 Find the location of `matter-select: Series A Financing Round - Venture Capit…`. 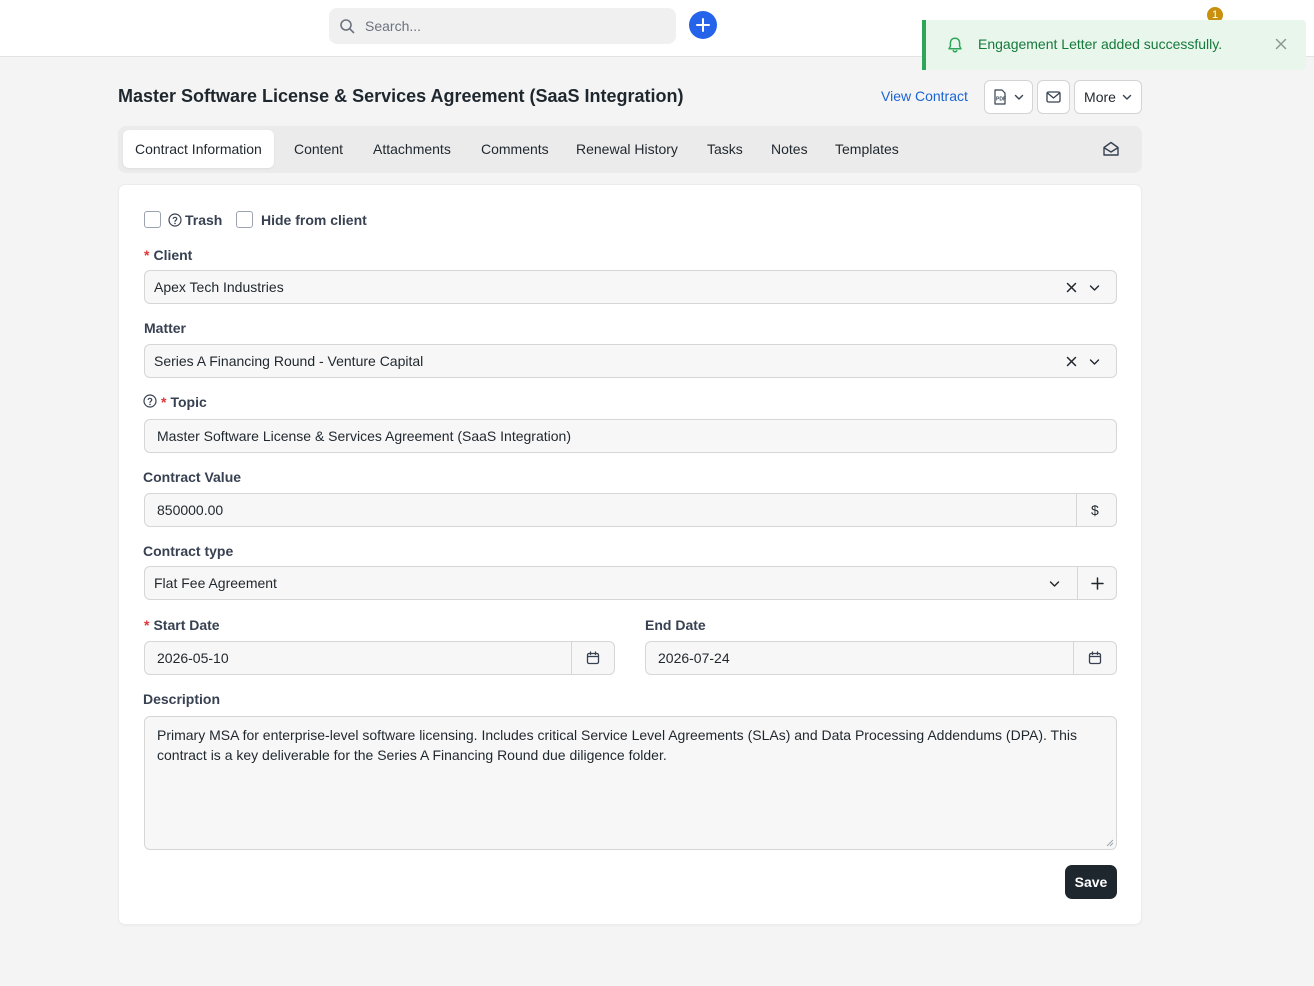

matter-select: Series A Financing Round - Venture Capit… is located at coordinates (630, 361).